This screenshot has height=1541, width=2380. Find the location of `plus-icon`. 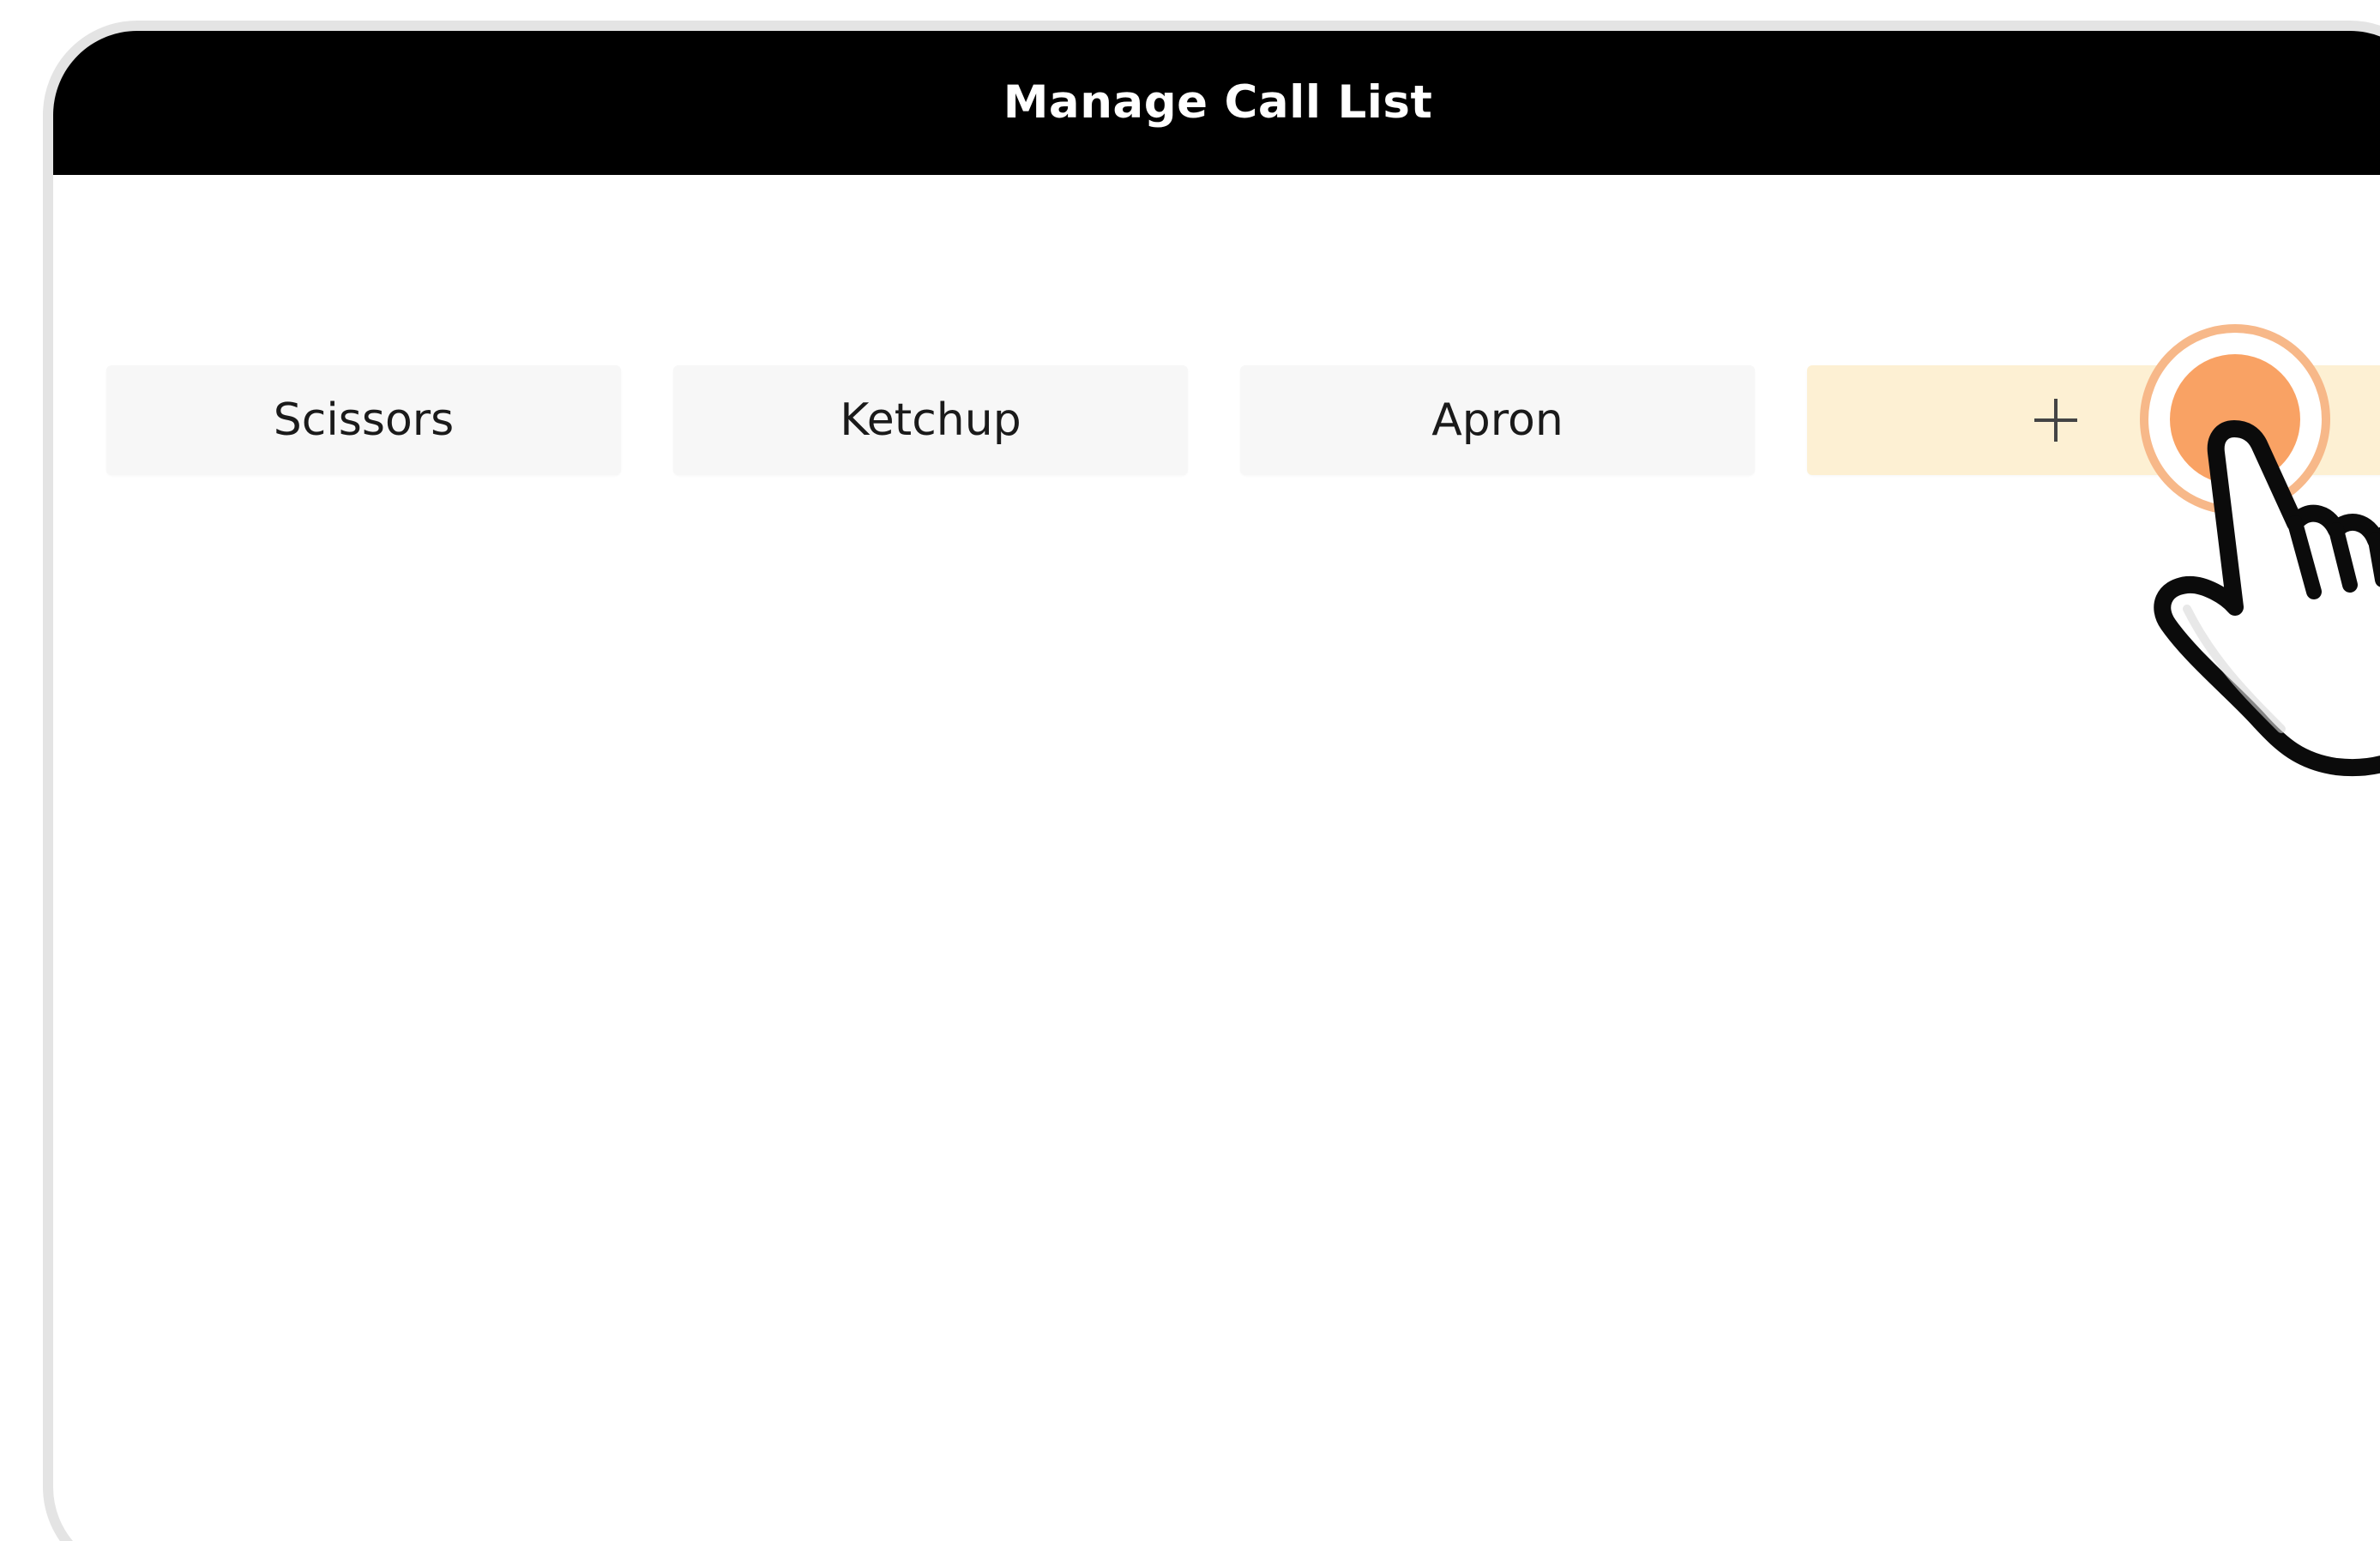

plus-icon is located at coordinates (2056, 421).